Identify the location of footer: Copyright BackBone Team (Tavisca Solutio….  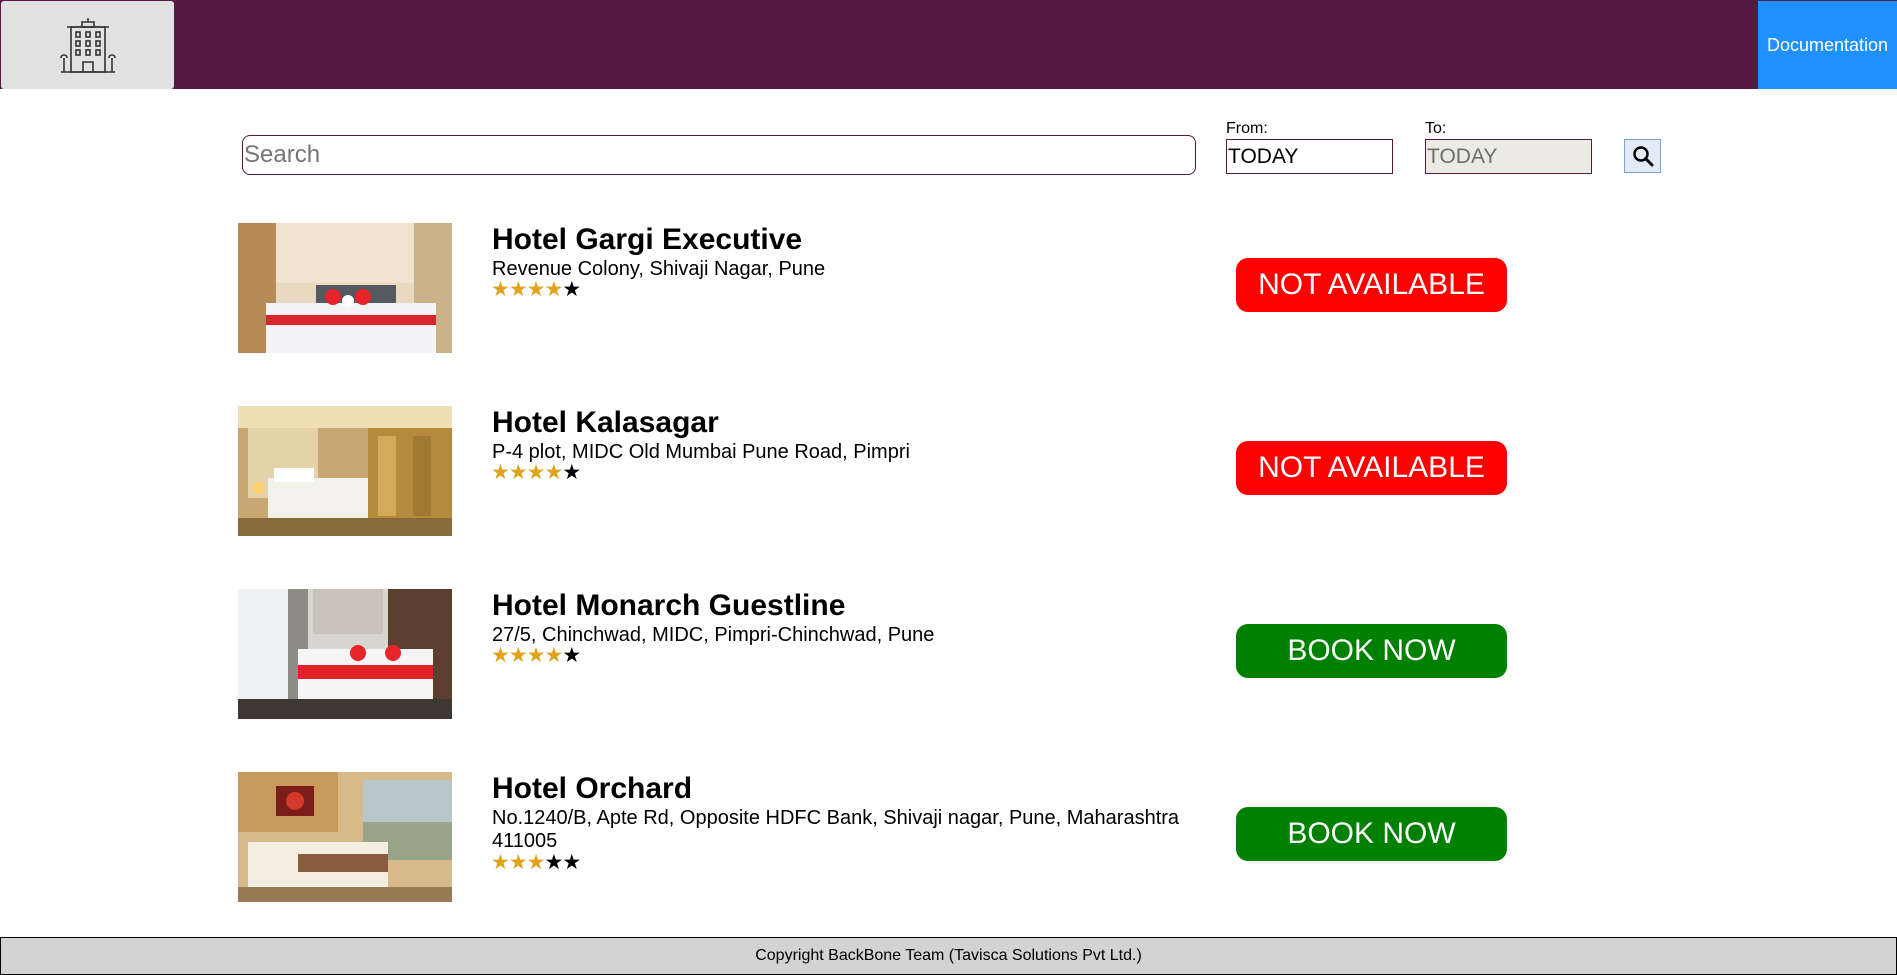
(948, 956).